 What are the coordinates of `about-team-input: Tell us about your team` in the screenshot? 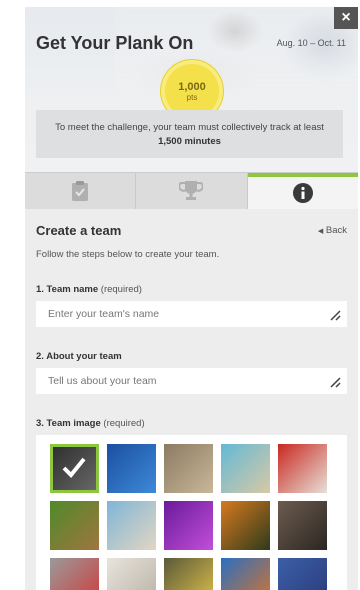 It's located at (191, 381).